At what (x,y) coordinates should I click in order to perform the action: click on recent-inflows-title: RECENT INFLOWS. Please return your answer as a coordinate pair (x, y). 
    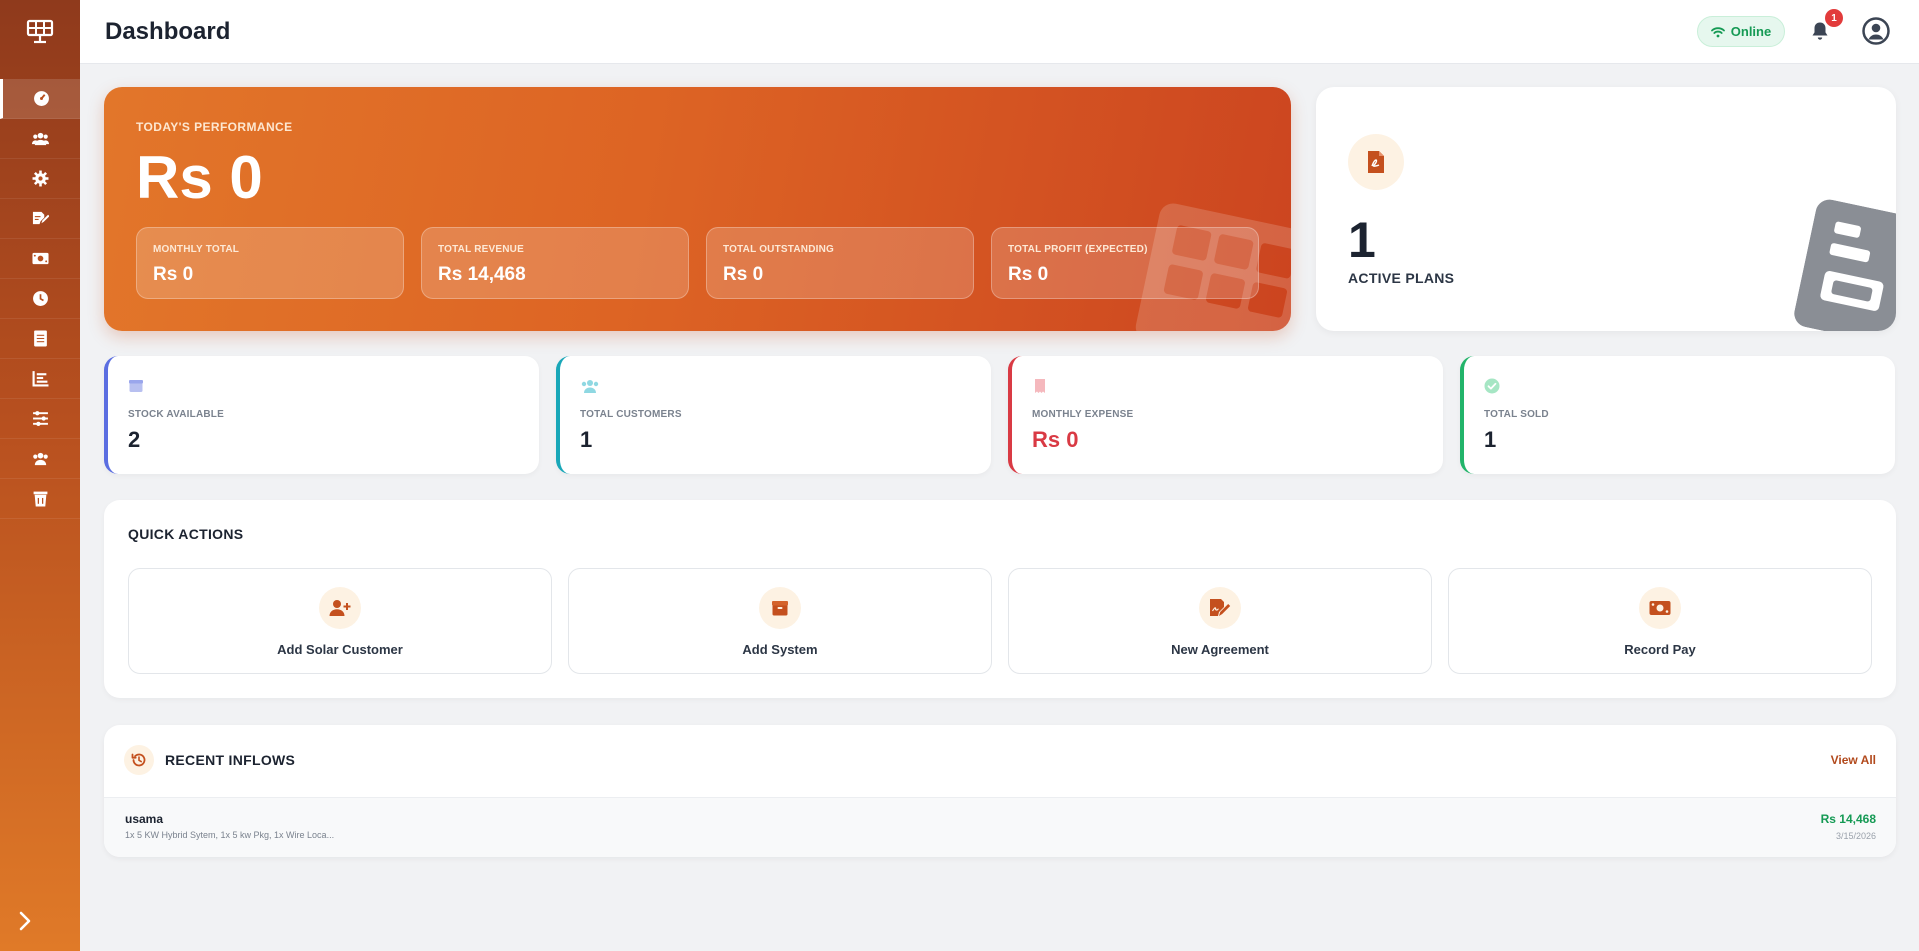
    Looking at the image, I should click on (230, 760).